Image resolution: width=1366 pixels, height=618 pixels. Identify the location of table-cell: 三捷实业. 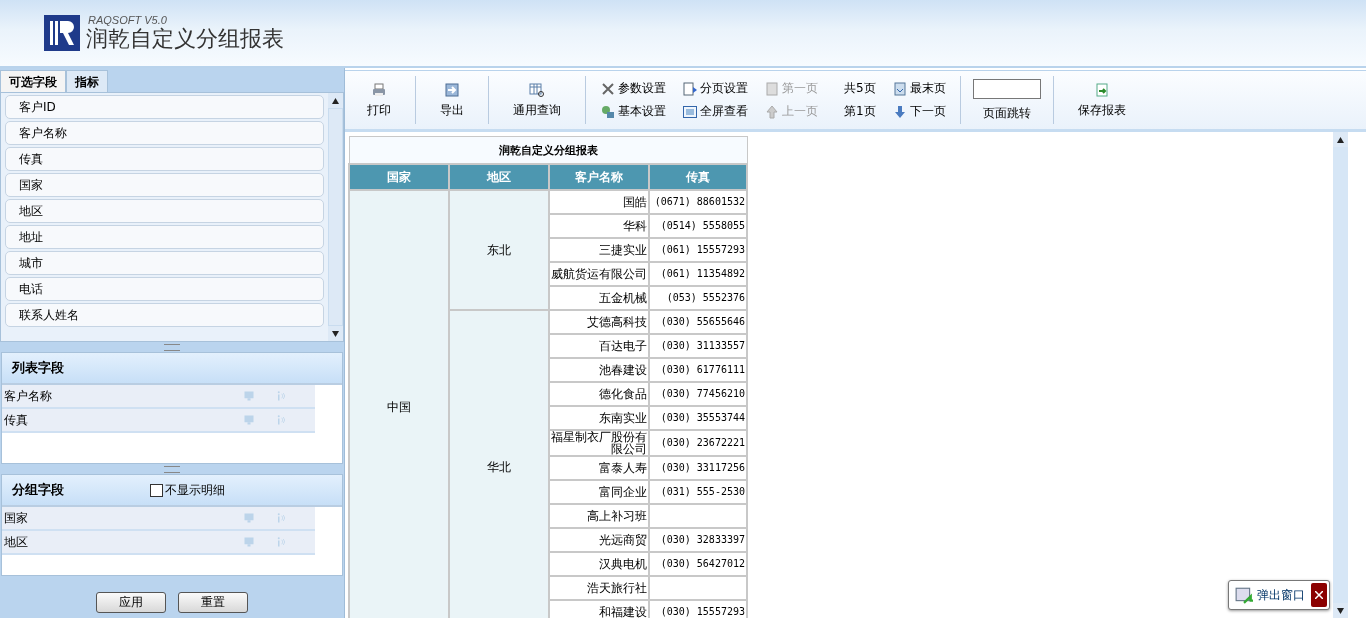
(599, 250).